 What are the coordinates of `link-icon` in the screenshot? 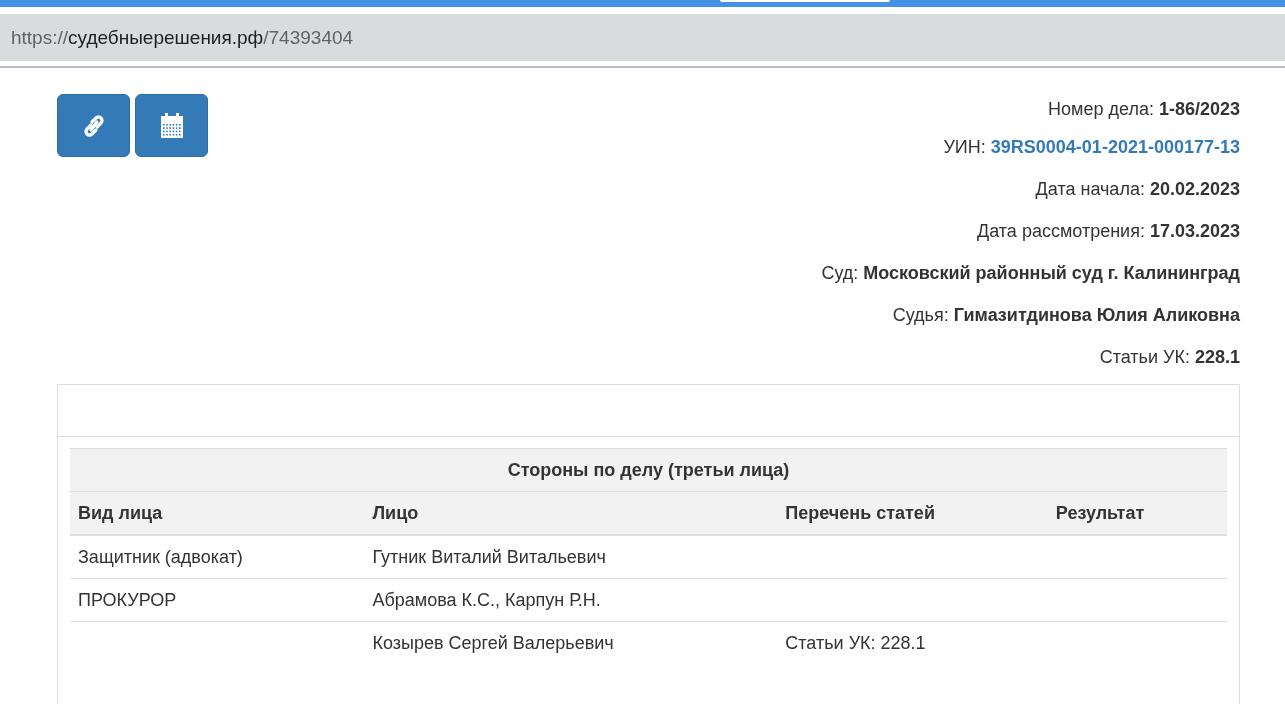 It's located at (93, 125).